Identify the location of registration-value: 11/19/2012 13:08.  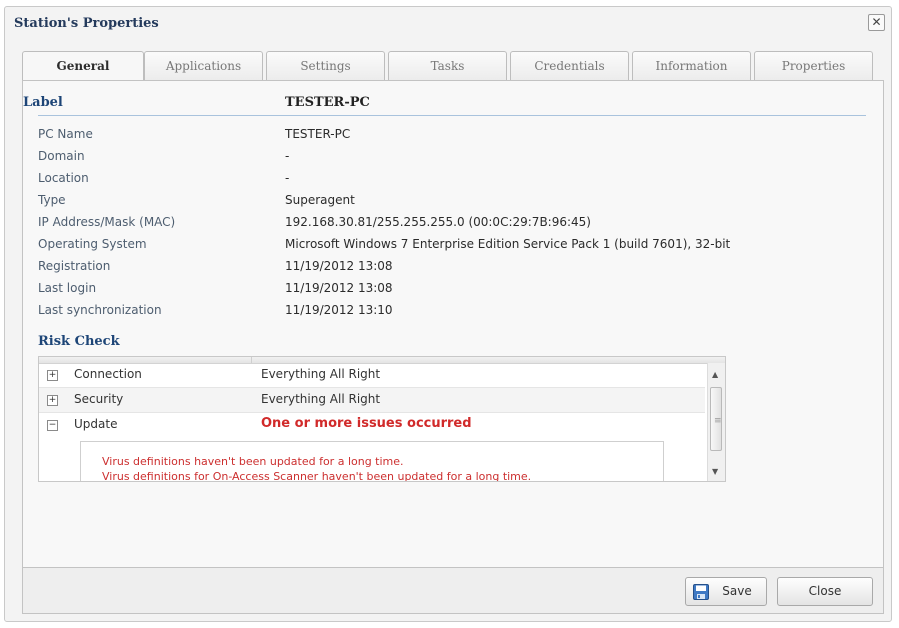
(339, 266).